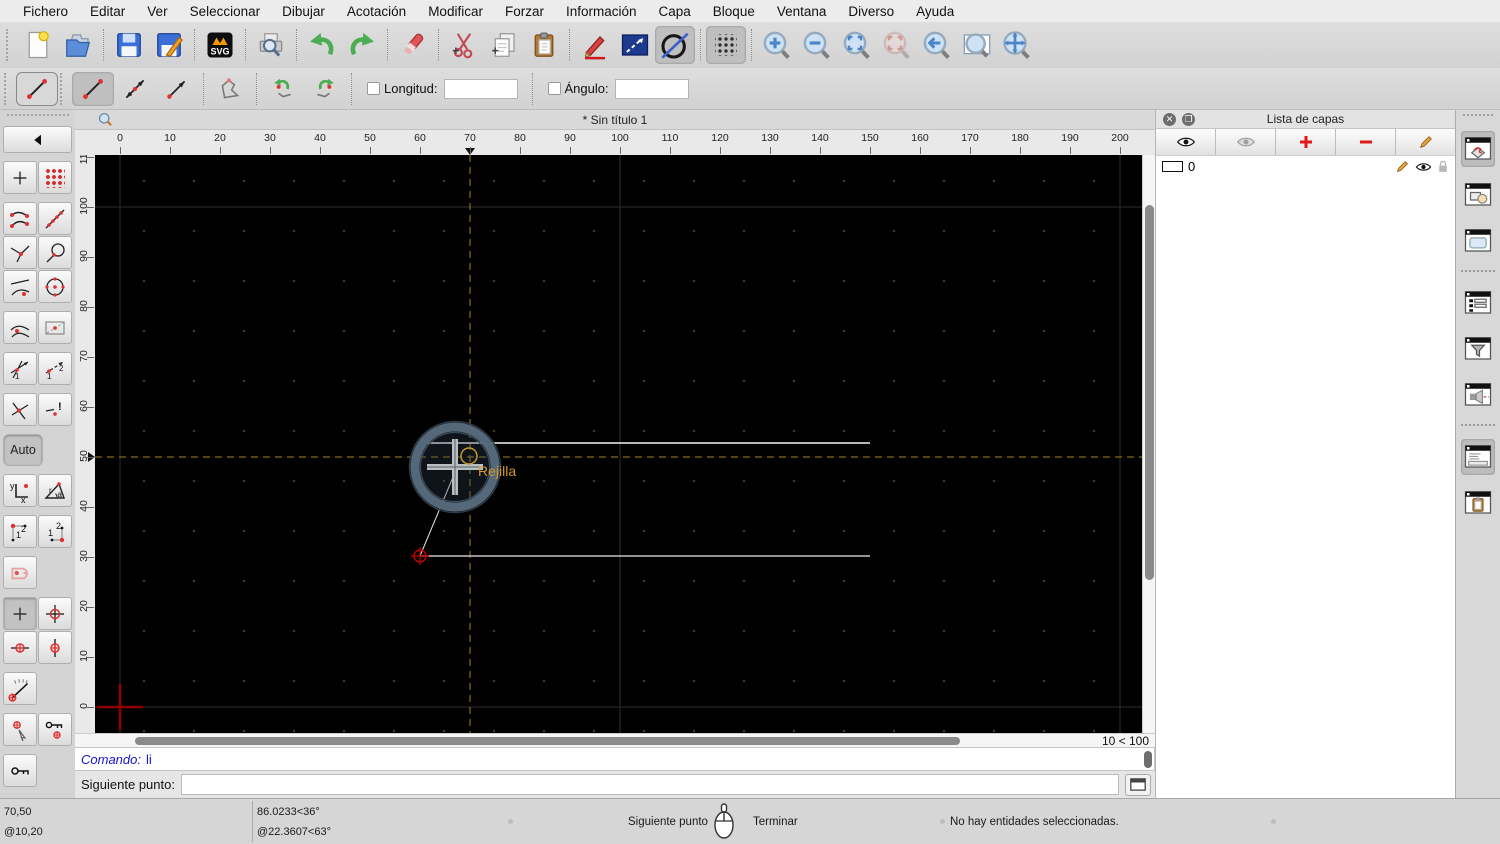 This screenshot has width=1500, height=844. I want to click on zoom-out-button, so click(817, 45).